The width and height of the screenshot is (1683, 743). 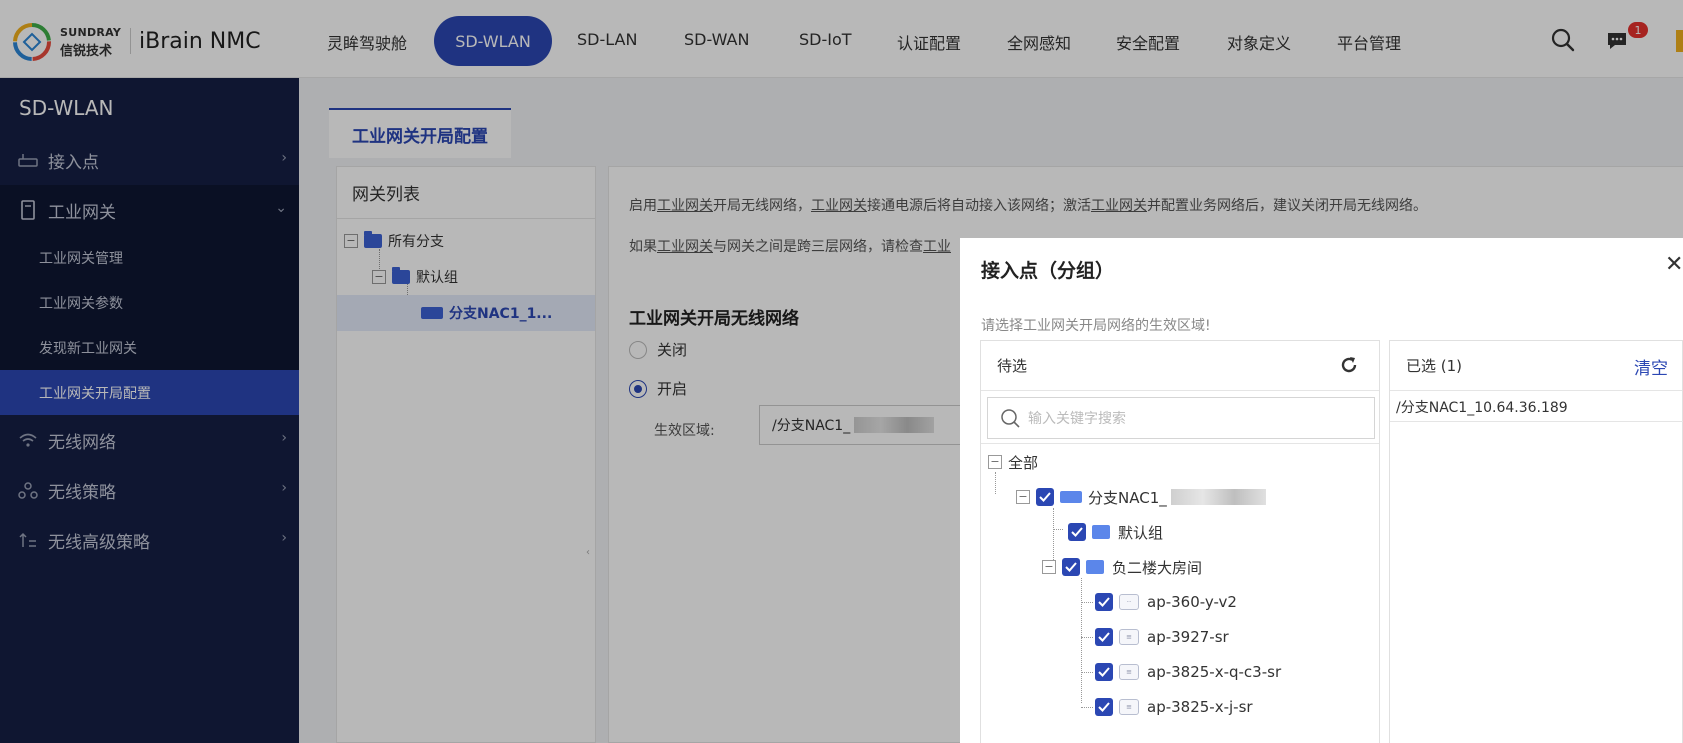 I want to click on tree-node-default-group: 默认组, so click(x=1115, y=532).